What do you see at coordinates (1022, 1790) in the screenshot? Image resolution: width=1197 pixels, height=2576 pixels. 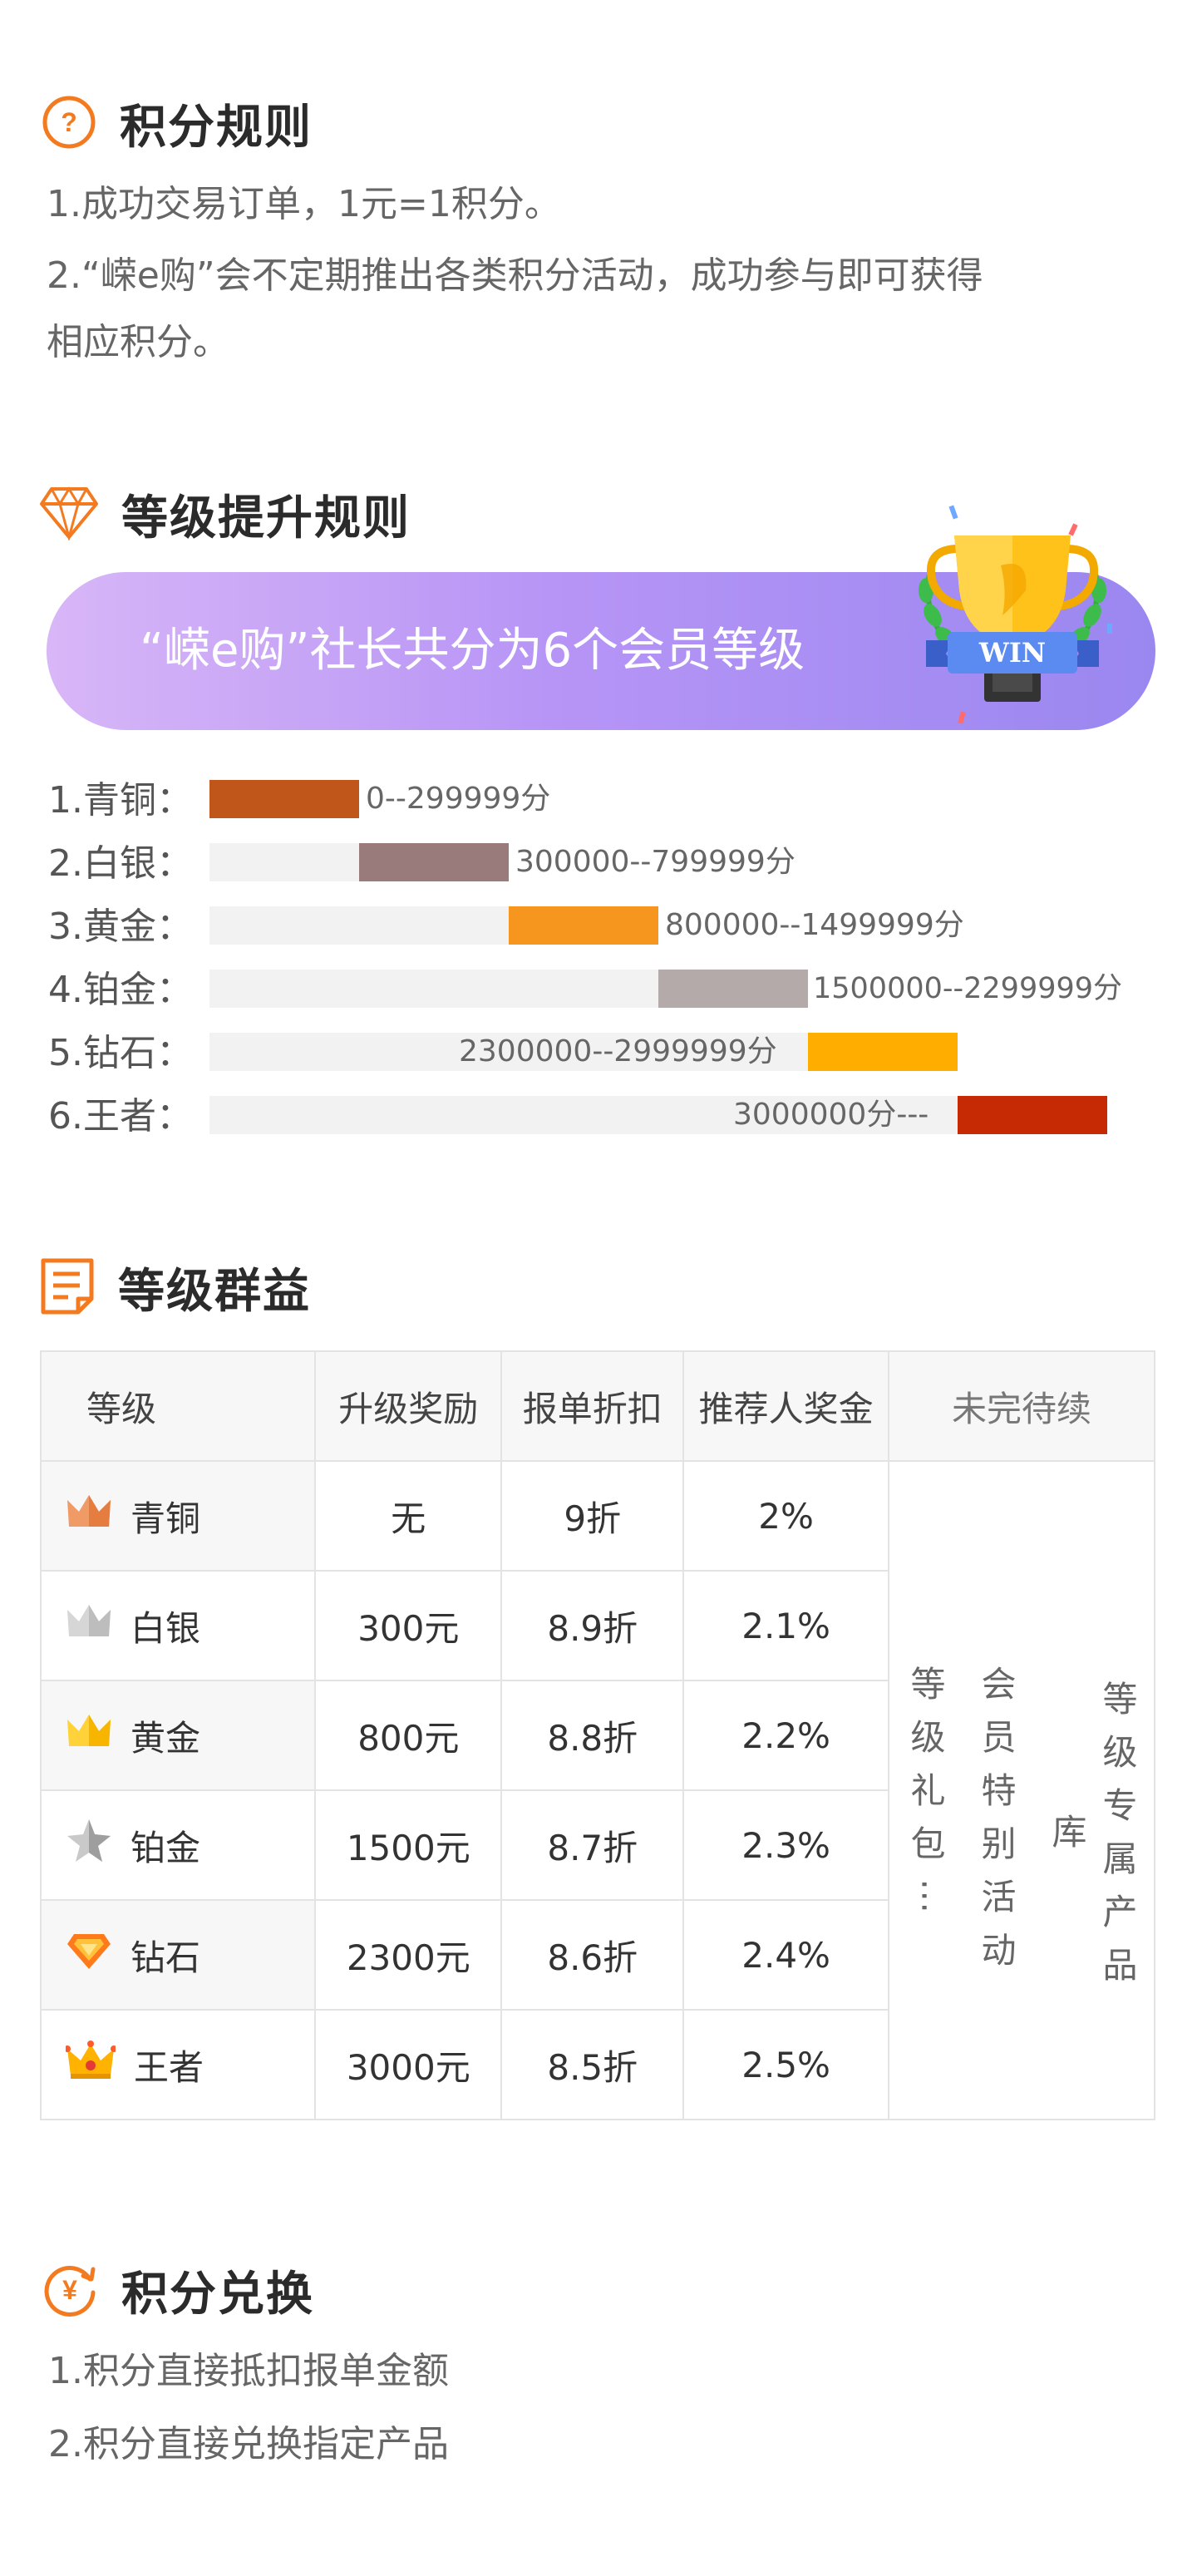 I see `tbc-cell: 等级礼包⋯ 会员特别活动 等级专属产品库` at bounding box center [1022, 1790].